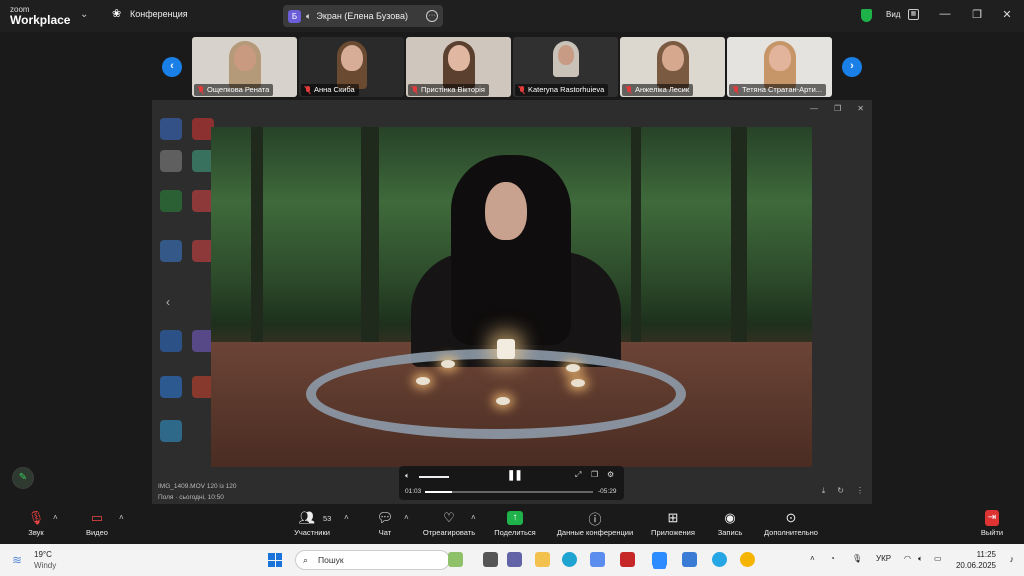 The image size is (1024, 576). I want to click on tab-screen-label: Экран (Елена Бузова), so click(362, 16).